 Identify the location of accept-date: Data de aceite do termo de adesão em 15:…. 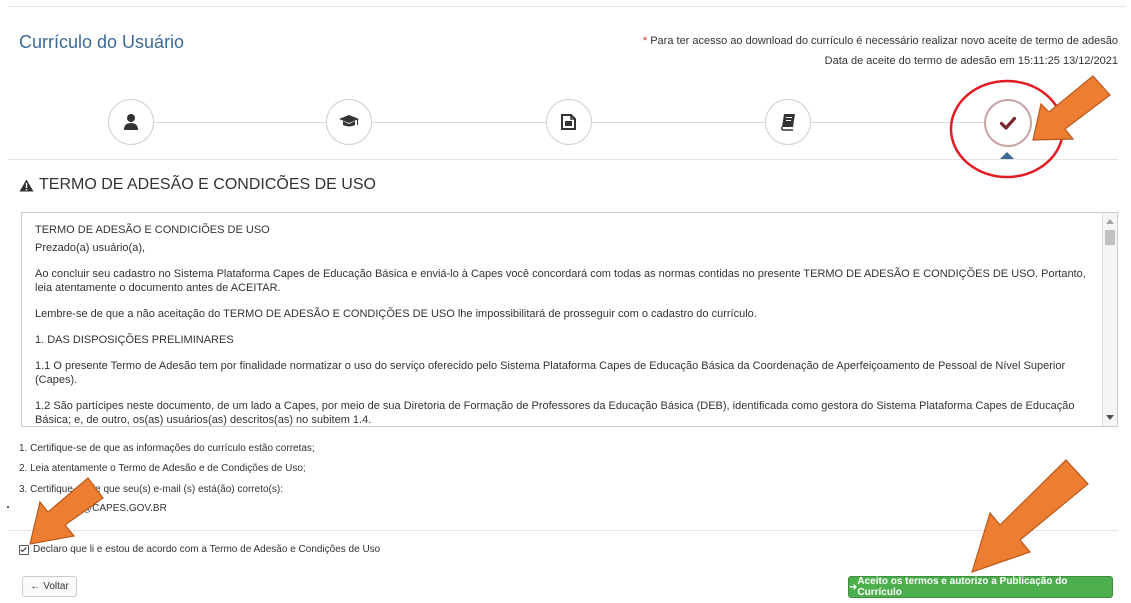
(971, 61).